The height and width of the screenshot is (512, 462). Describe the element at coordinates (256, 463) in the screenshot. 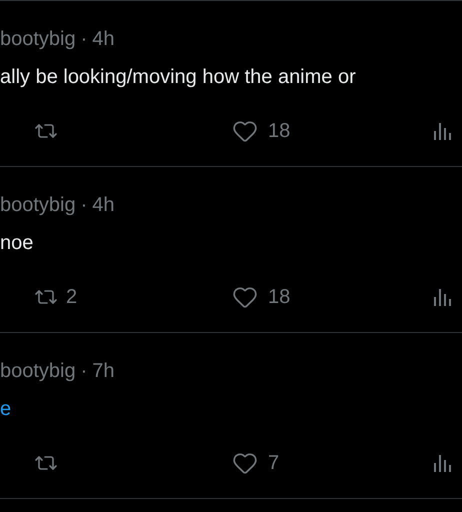

I see `like-button: 7` at that location.